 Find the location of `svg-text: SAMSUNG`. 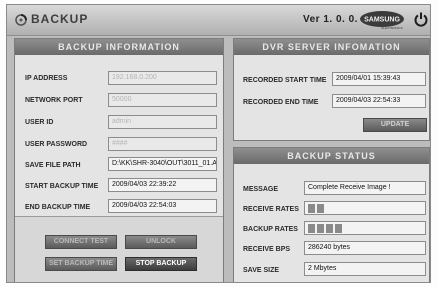

svg-text: SAMSUNG is located at coordinates (382, 20).